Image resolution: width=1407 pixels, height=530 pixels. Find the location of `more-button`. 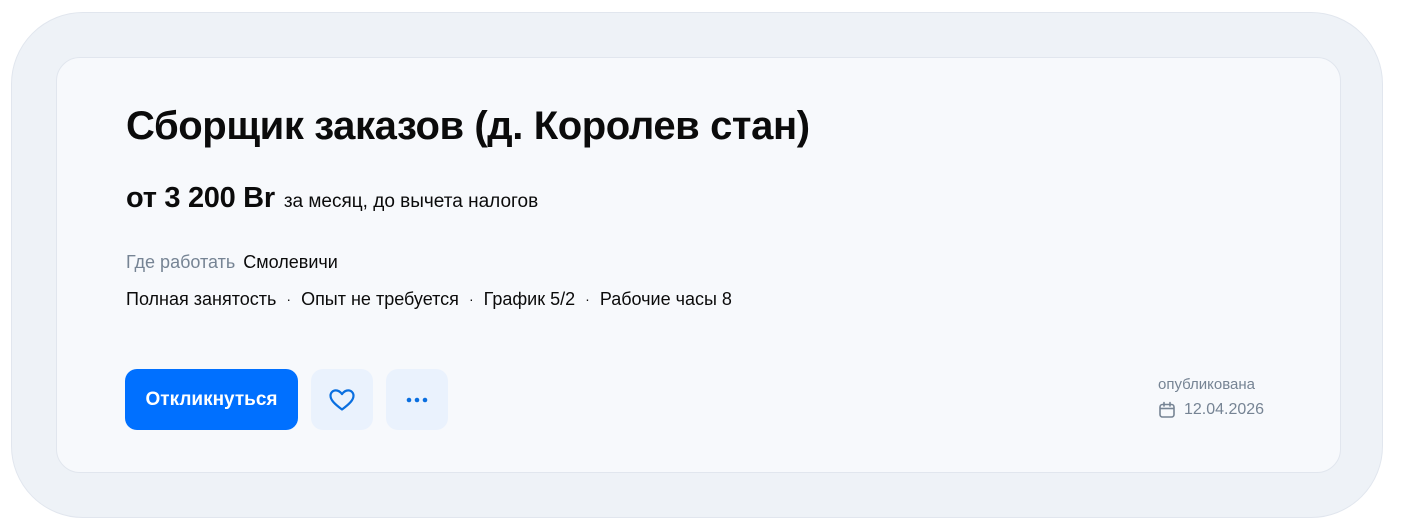

more-button is located at coordinates (417, 399).